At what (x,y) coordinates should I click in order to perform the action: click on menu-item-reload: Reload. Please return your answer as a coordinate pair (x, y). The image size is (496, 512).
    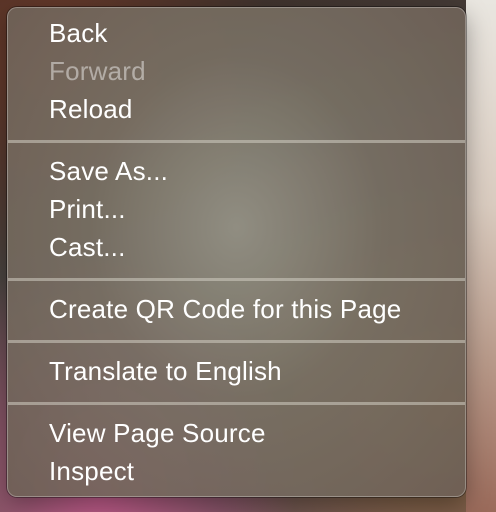
    Looking at the image, I should click on (91, 109).